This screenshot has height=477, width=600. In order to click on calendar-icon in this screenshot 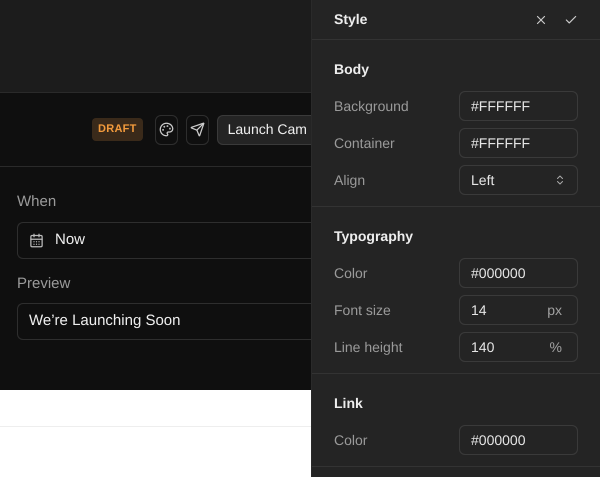, I will do `click(36, 240)`.